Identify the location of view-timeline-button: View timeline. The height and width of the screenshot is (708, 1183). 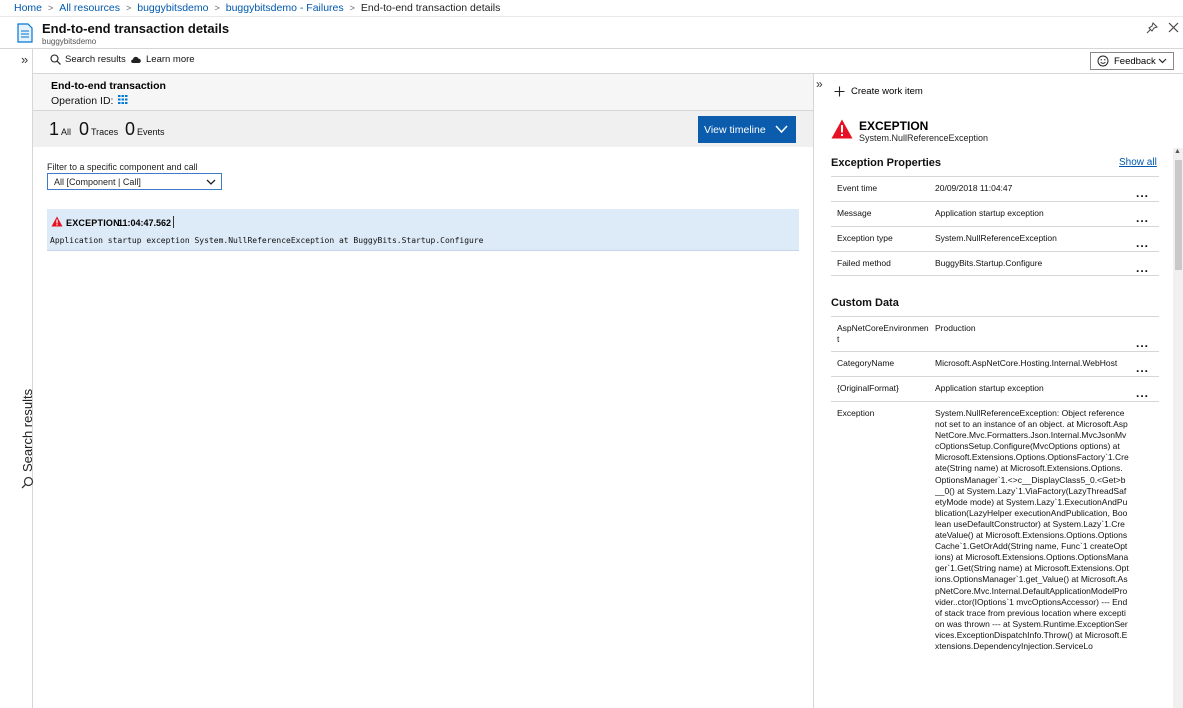
(747, 129).